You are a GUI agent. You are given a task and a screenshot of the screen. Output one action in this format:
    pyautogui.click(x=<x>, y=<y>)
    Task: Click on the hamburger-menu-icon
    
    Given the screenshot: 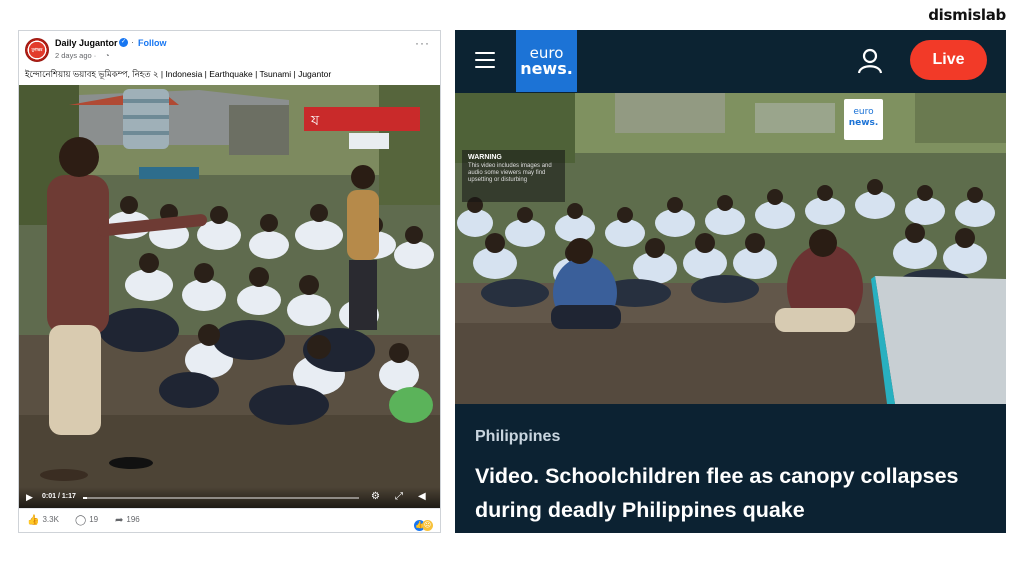 What is the action you would take?
    pyautogui.click(x=485, y=60)
    